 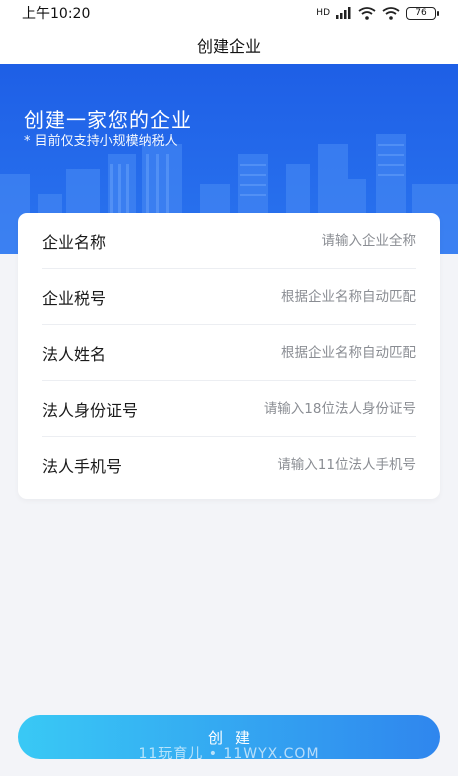 I want to click on legal-phone-input, so click(x=306, y=465).